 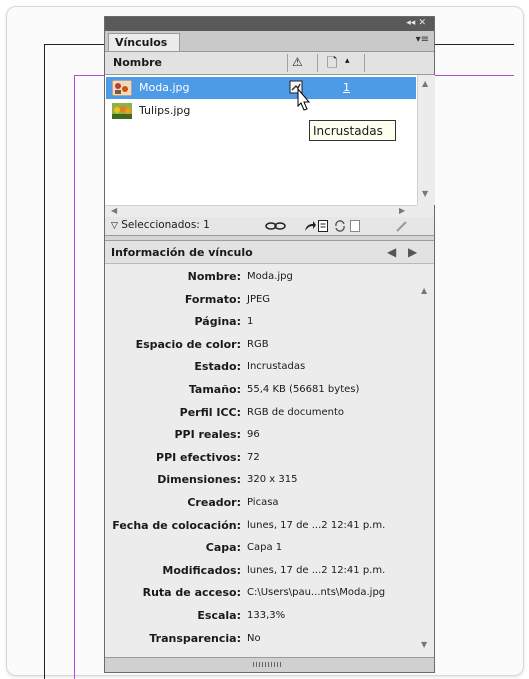 I want to click on tab-row: Vínculos ▾≡, so click(x=269, y=41).